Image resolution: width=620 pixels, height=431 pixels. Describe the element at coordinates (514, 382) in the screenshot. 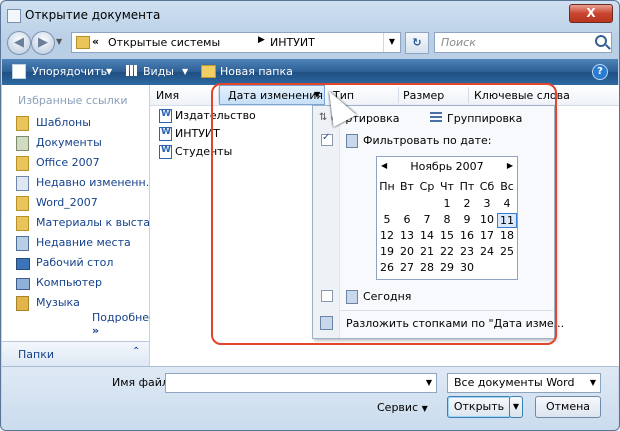

I see `file-type-value: Все документы Word` at that location.